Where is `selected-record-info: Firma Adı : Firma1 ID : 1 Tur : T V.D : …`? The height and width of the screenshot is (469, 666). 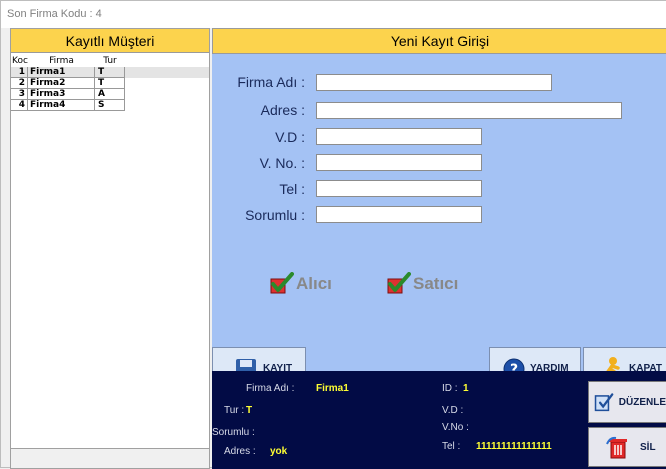 selected-record-info: Firma Adı : Firma1 ID : 1 Tur : T V.D : … is located at coordinates (439, 420).